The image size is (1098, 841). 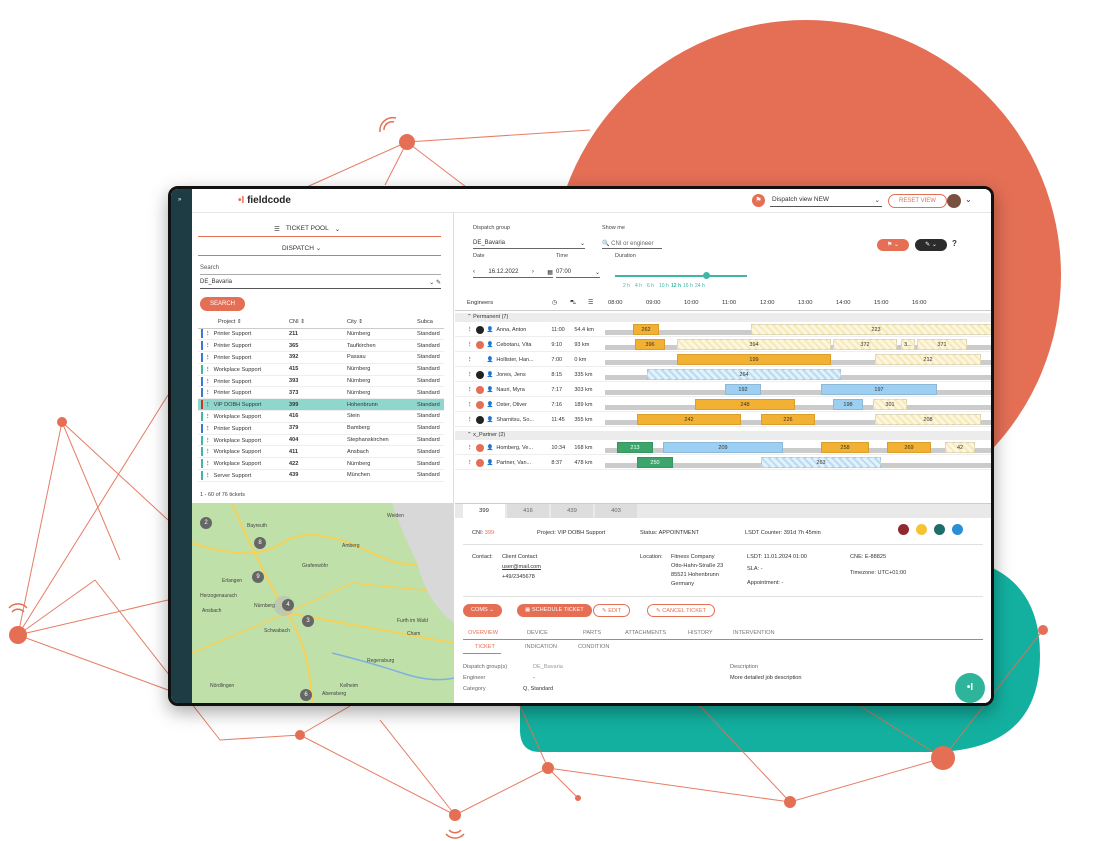 What do you see at coordinates (301, 248) in the screenshot?
I see `dispatch-selector: DISPATCH ⌄` at bounding box center [301, 248].